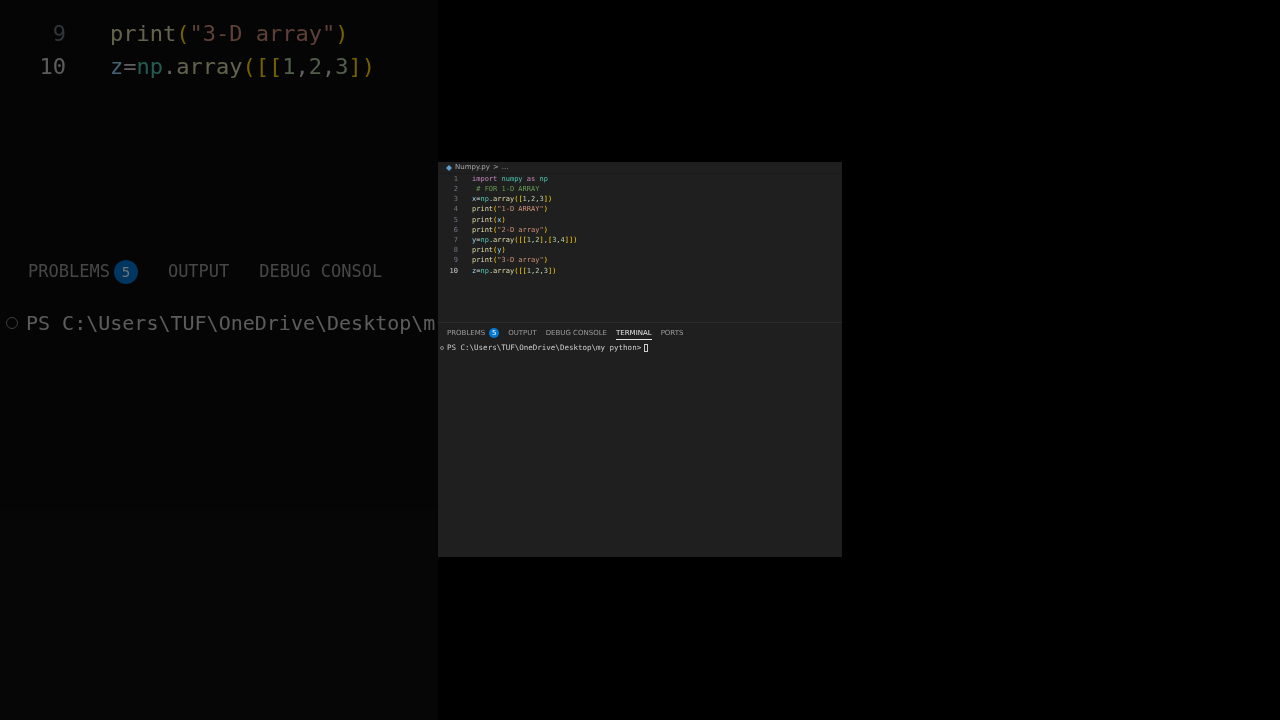 The image size is (1280, 720). Describe the element at coordinates (646, 347) in the screenshot. I see `terminal-cursor` at that location.